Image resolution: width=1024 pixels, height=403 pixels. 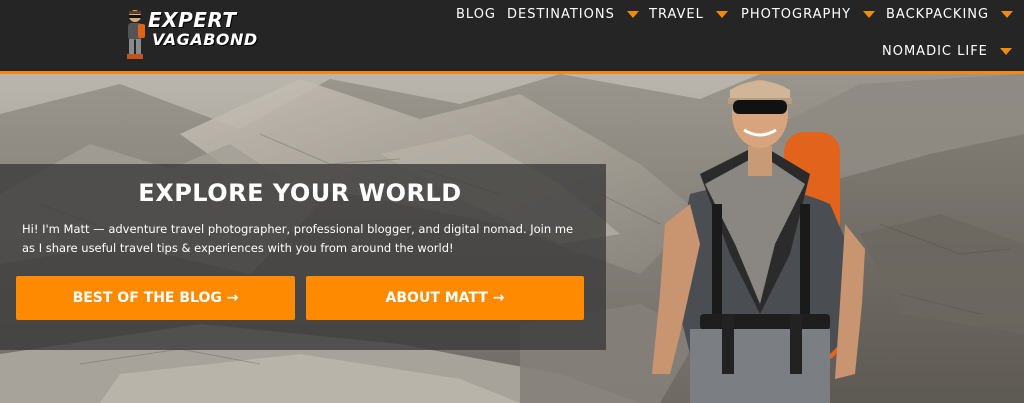 What do you see at coordinates (205, 39) in the screenshot?
I see `logo-line-2: VAGABOND` at bounding box center [205, 39].